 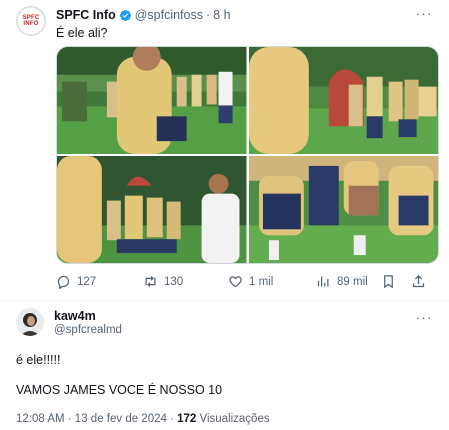 I want to click on bookmark-button, so click(x=388, y=281).